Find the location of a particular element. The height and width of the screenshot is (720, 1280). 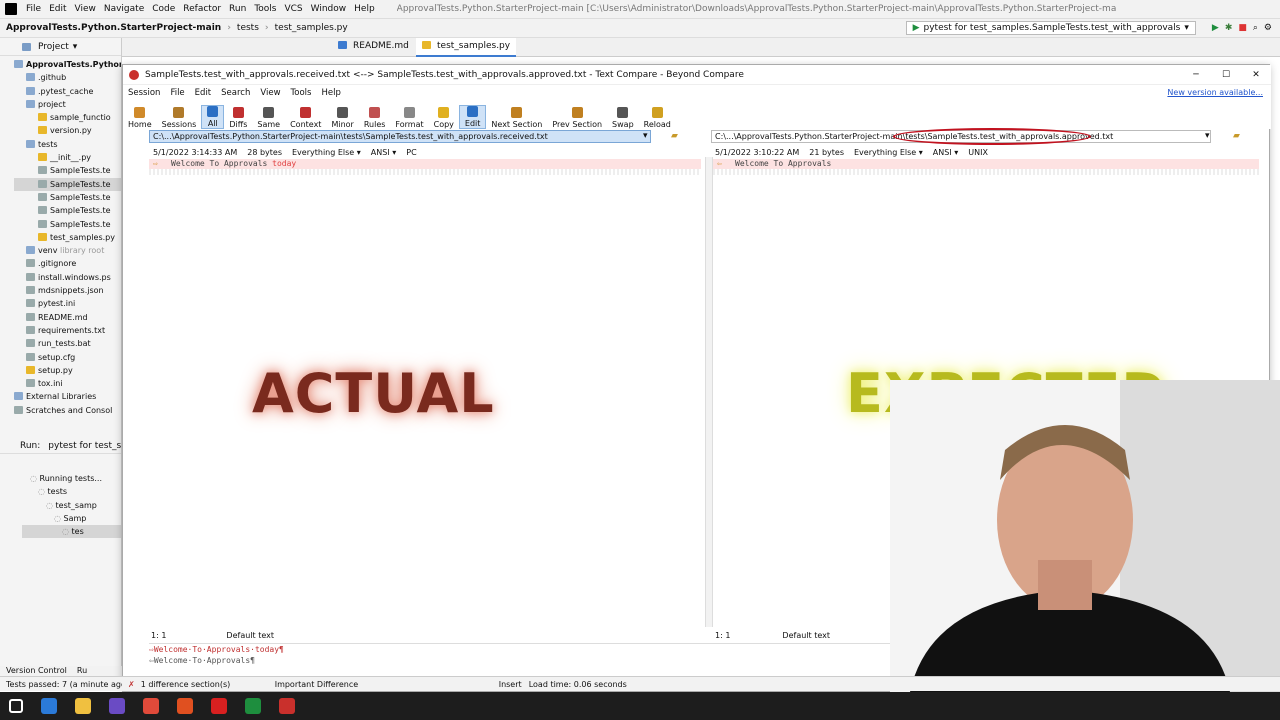

format-button: Format is located at coordinates (409, 118).